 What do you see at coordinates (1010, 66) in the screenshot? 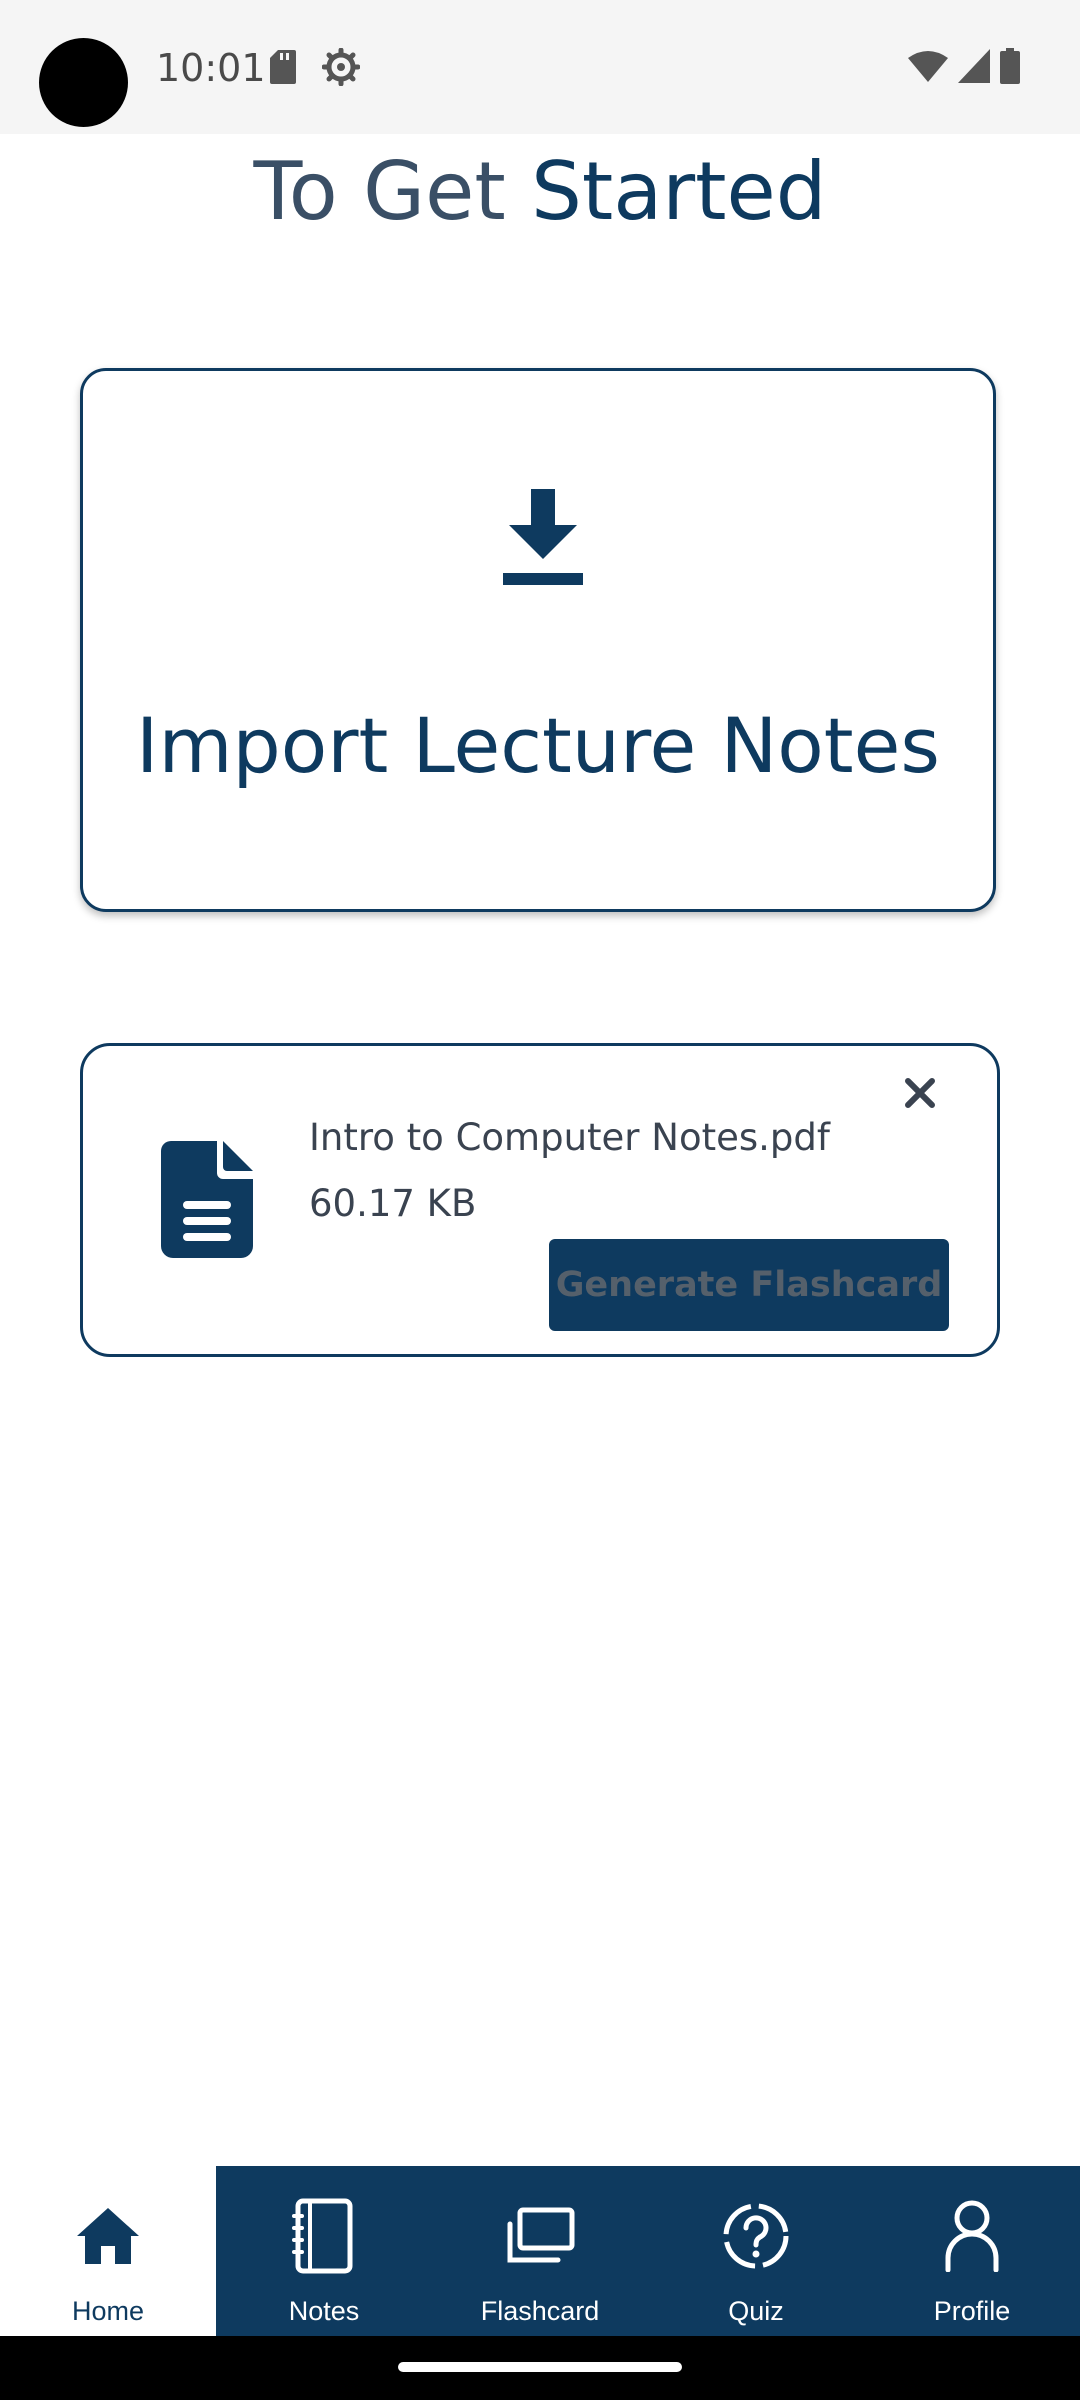
I see `battery-icon` at bounding box center [1010, 66].